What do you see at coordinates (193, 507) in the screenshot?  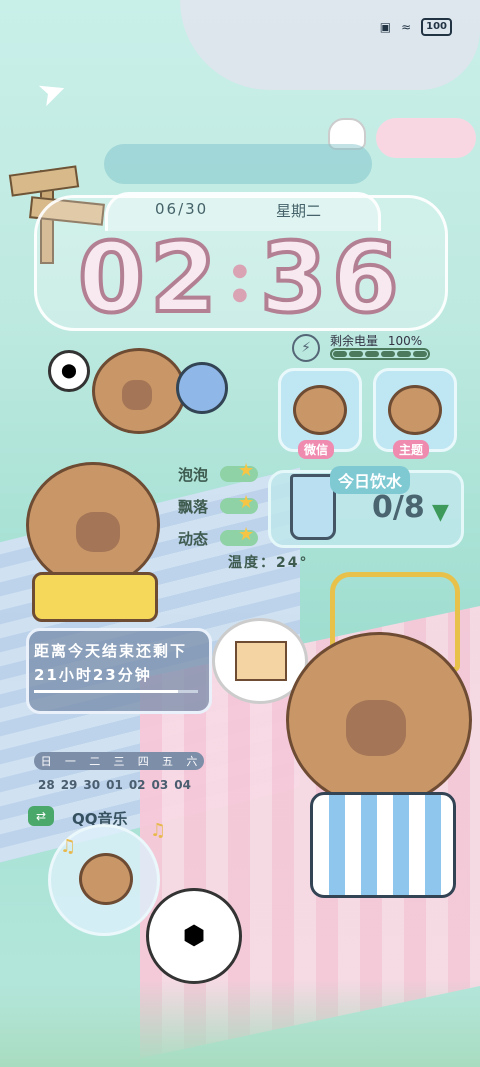 I see `falling-toggle-label: 飘落` at bounding box center [193, 507].